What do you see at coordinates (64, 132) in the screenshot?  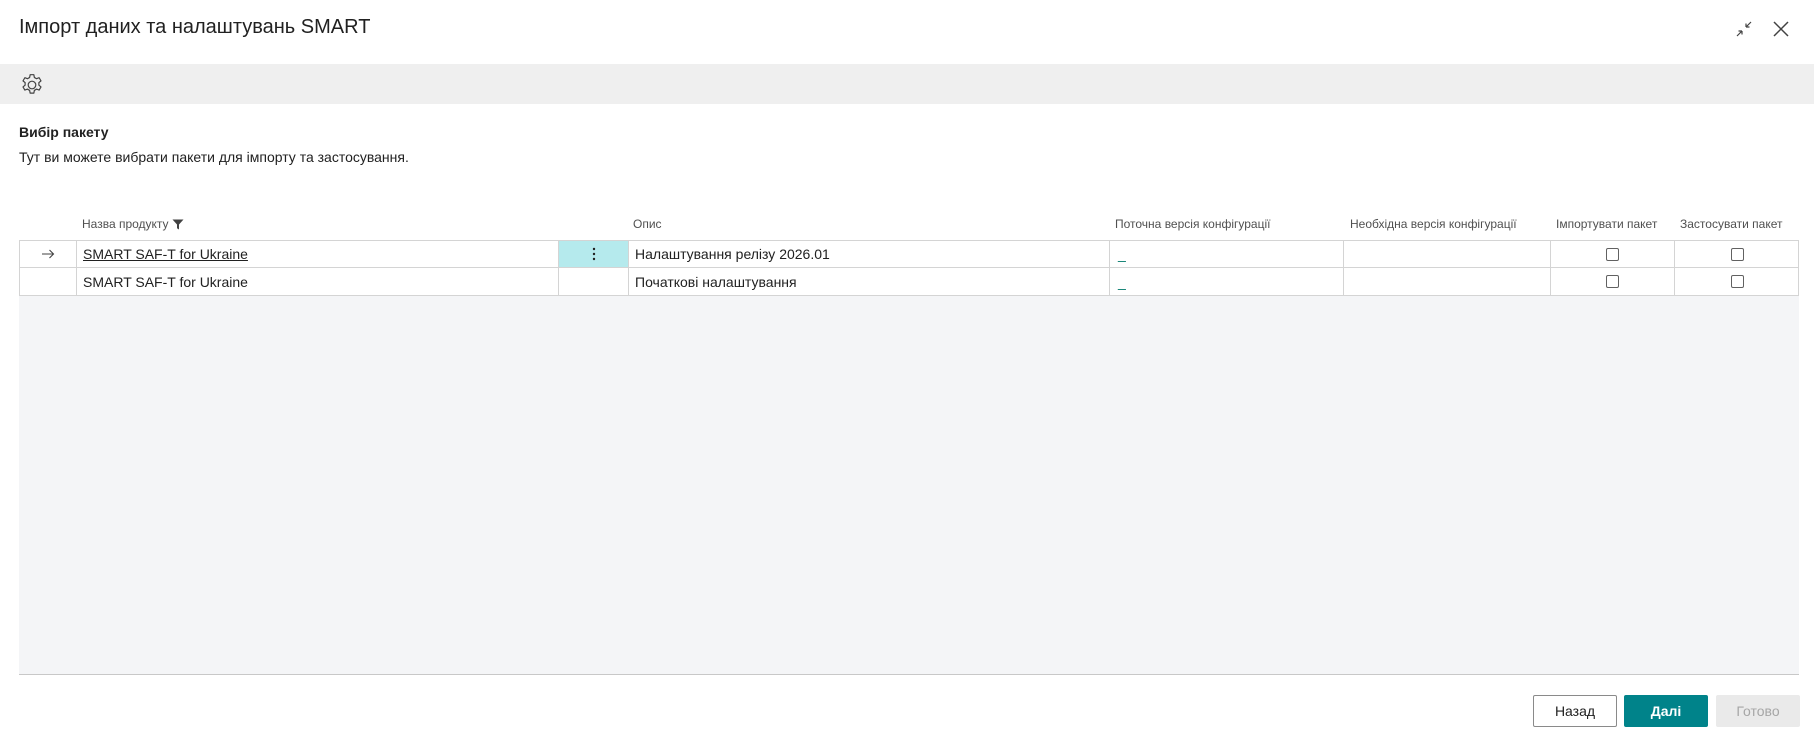 I see `section-title: Вибір пакету` at bounding box center [64, 132].